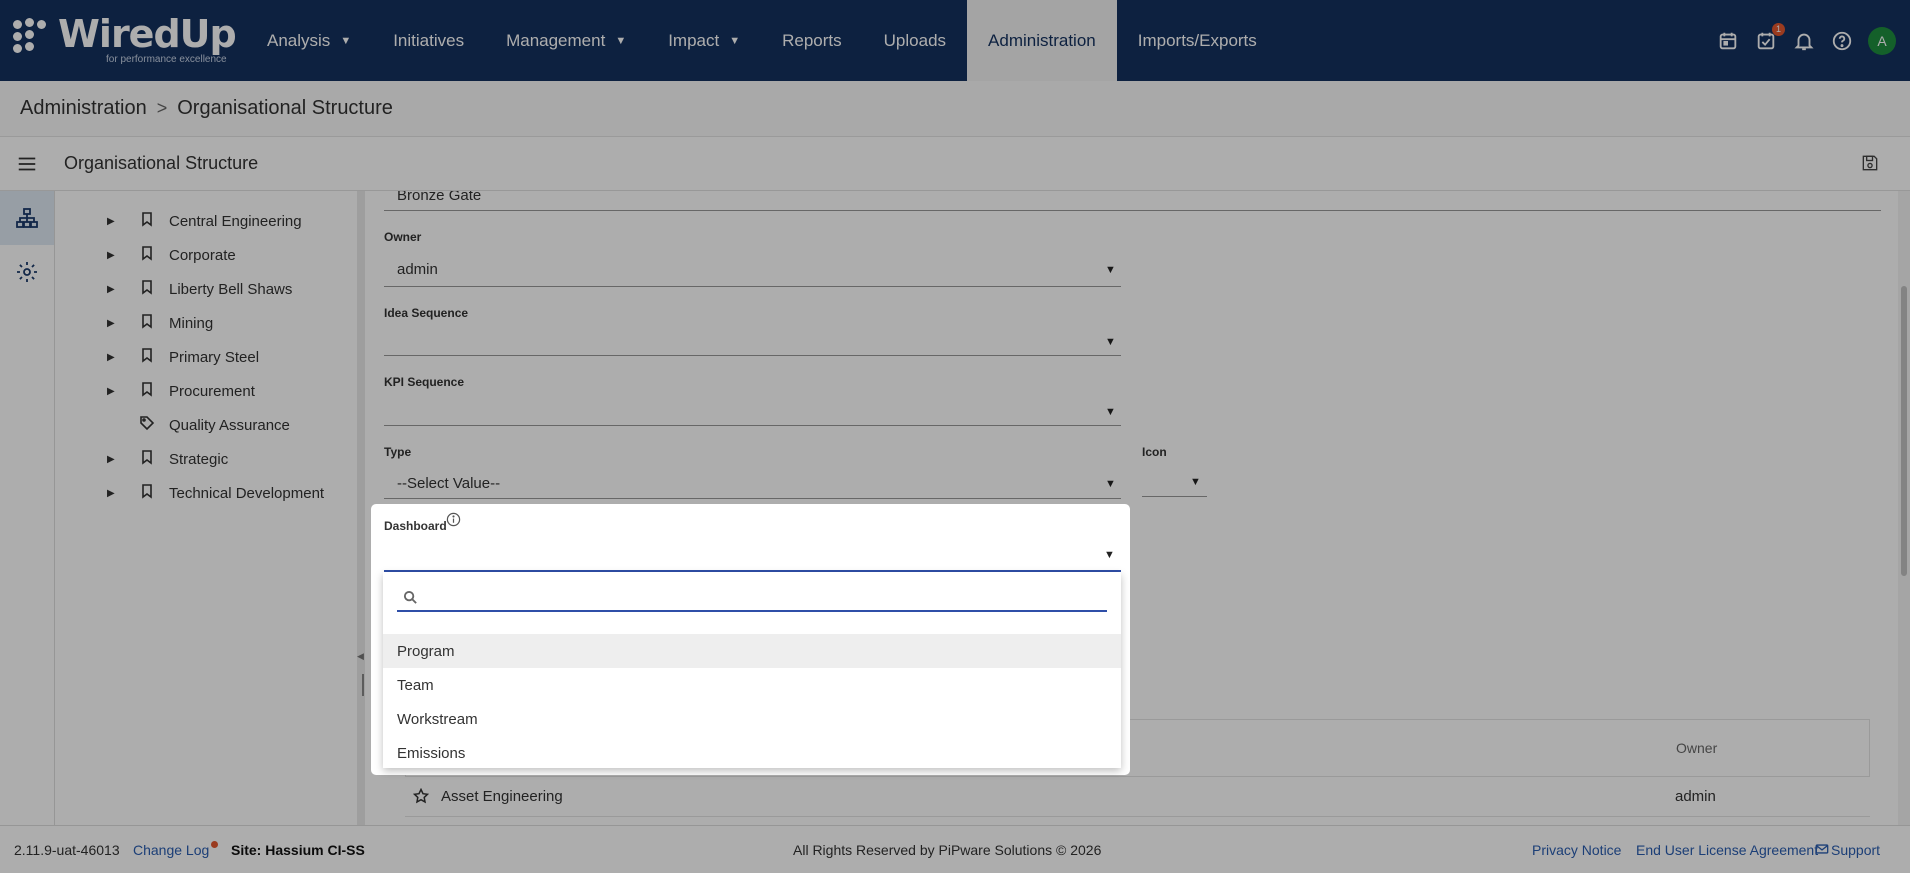 This screenshot has width=1910, height=873. I want to click on dashboard-dropdown-list: Program Team Workstream Emissions, so click(752, 670).